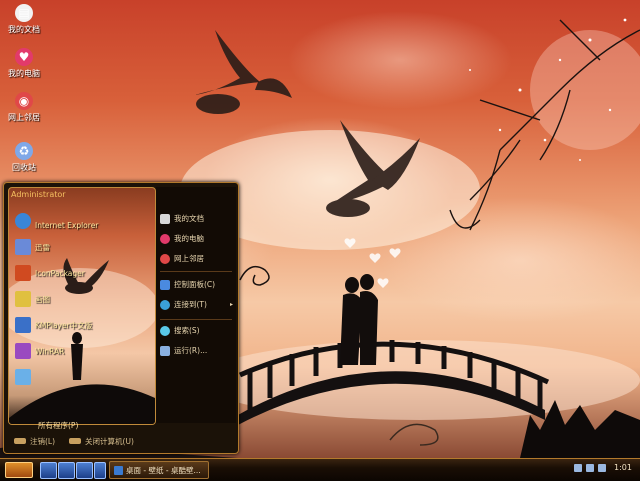 The image size is (640, 481). Describe the element at coordinates (187, 330) in the screenshot. I see `place-label: 搜索(S)` at that location.